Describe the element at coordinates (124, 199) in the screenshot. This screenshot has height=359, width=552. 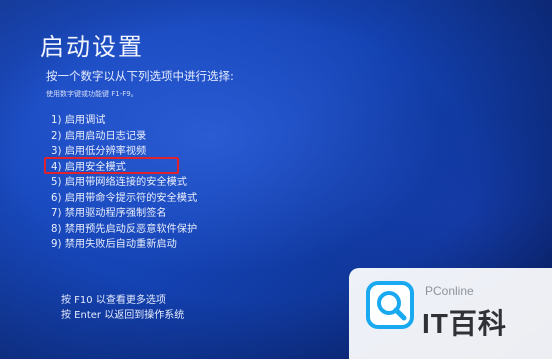
I see `option-enable-safe-mode-command-prompt: 6) 启用带命令提示符的安全模式` at that location.